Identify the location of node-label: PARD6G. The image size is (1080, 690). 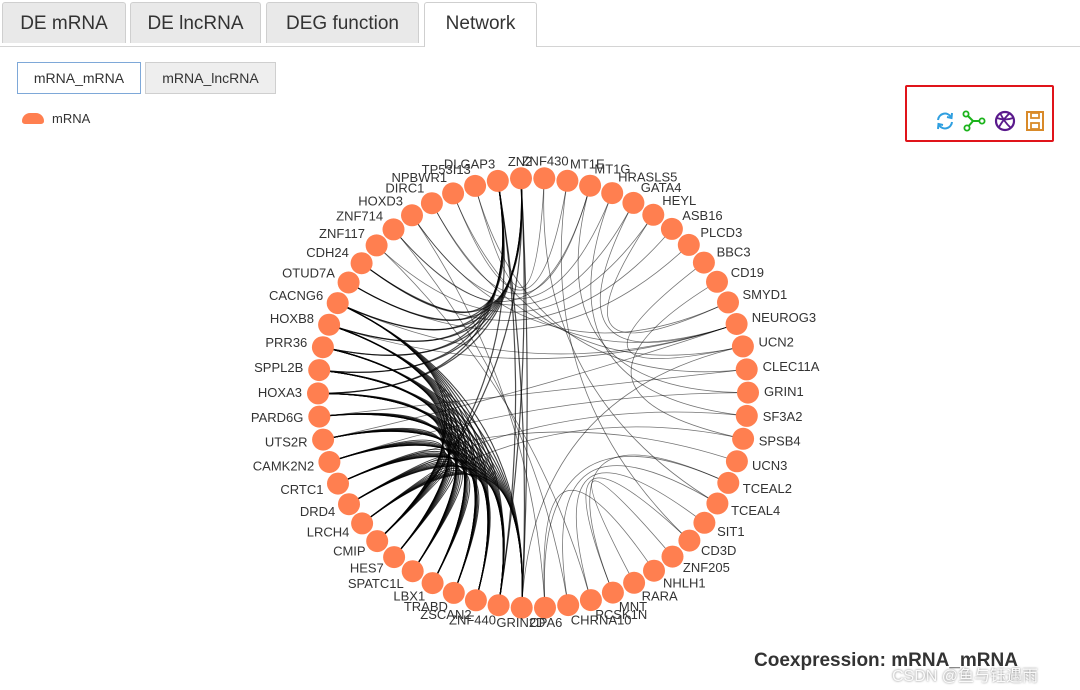
(277, 417).